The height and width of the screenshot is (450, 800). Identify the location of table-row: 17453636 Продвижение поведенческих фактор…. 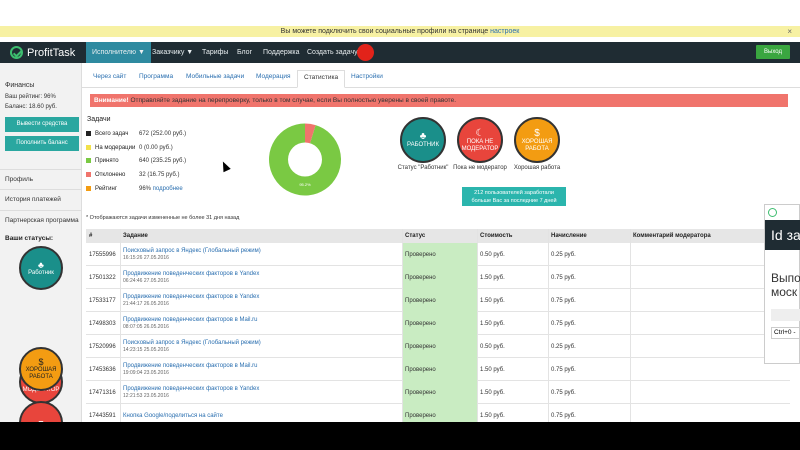
(438, 369).